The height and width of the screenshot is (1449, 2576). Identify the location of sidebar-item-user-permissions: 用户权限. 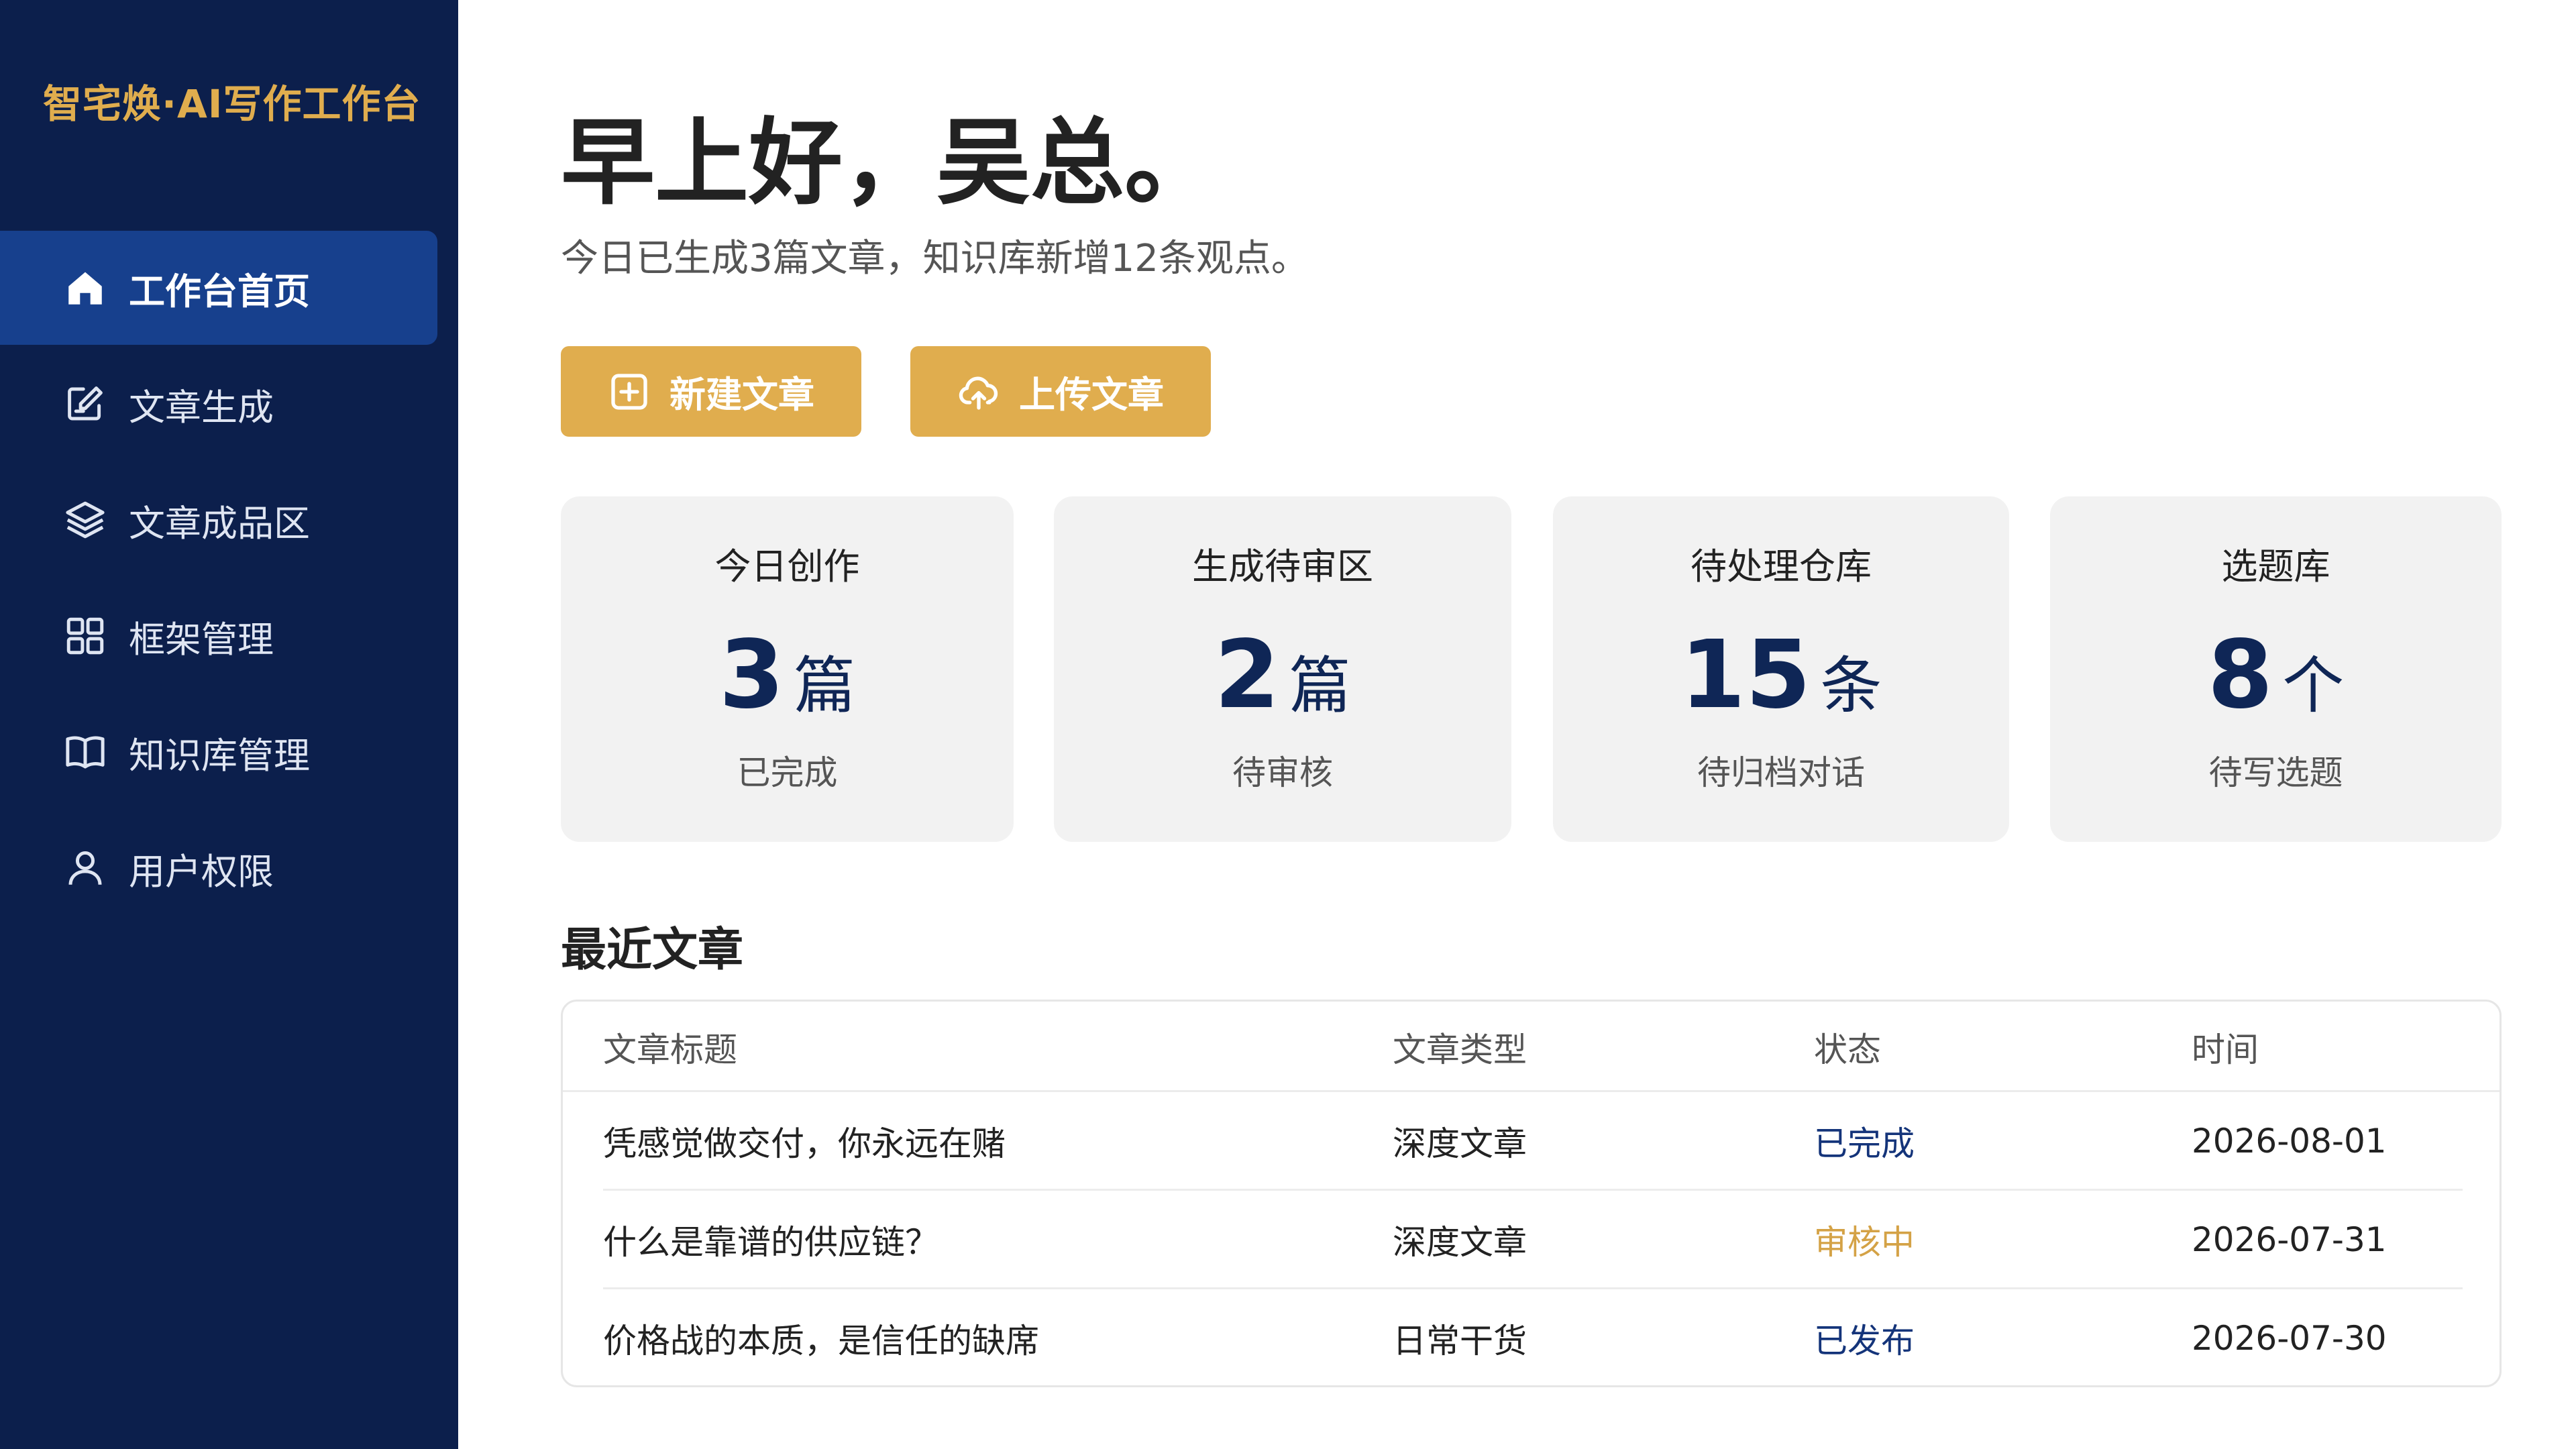
(229, 868).